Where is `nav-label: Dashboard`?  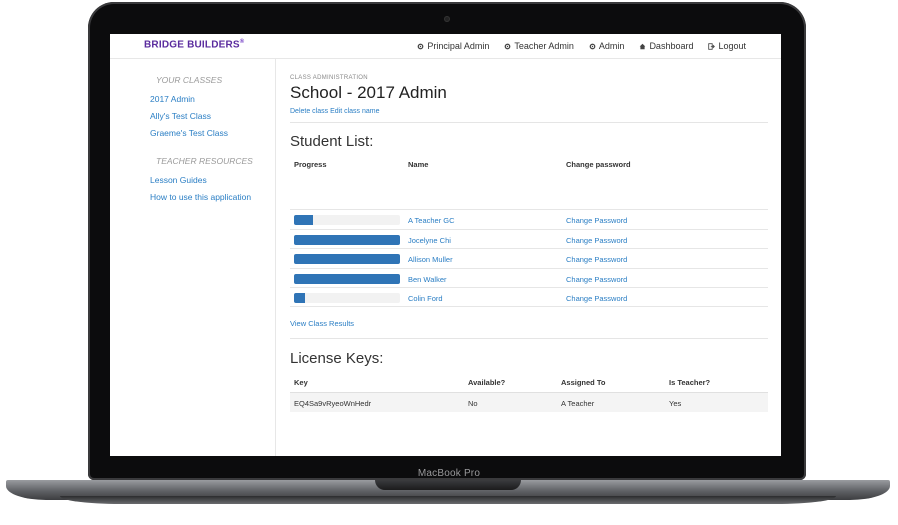
nav-label: Dashboard is located at coordinates (671, 46).